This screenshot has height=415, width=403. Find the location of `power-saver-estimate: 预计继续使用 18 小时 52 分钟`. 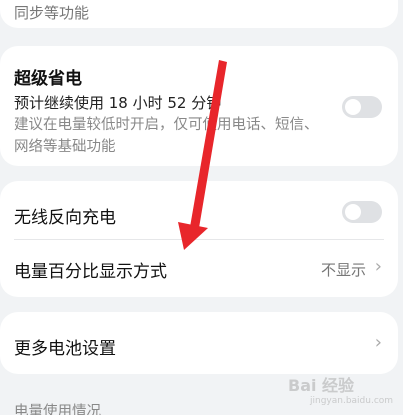

power-saver-estimate: 预计继续使用 18 小时 52 分钟 is located at coordinates (118, 103).